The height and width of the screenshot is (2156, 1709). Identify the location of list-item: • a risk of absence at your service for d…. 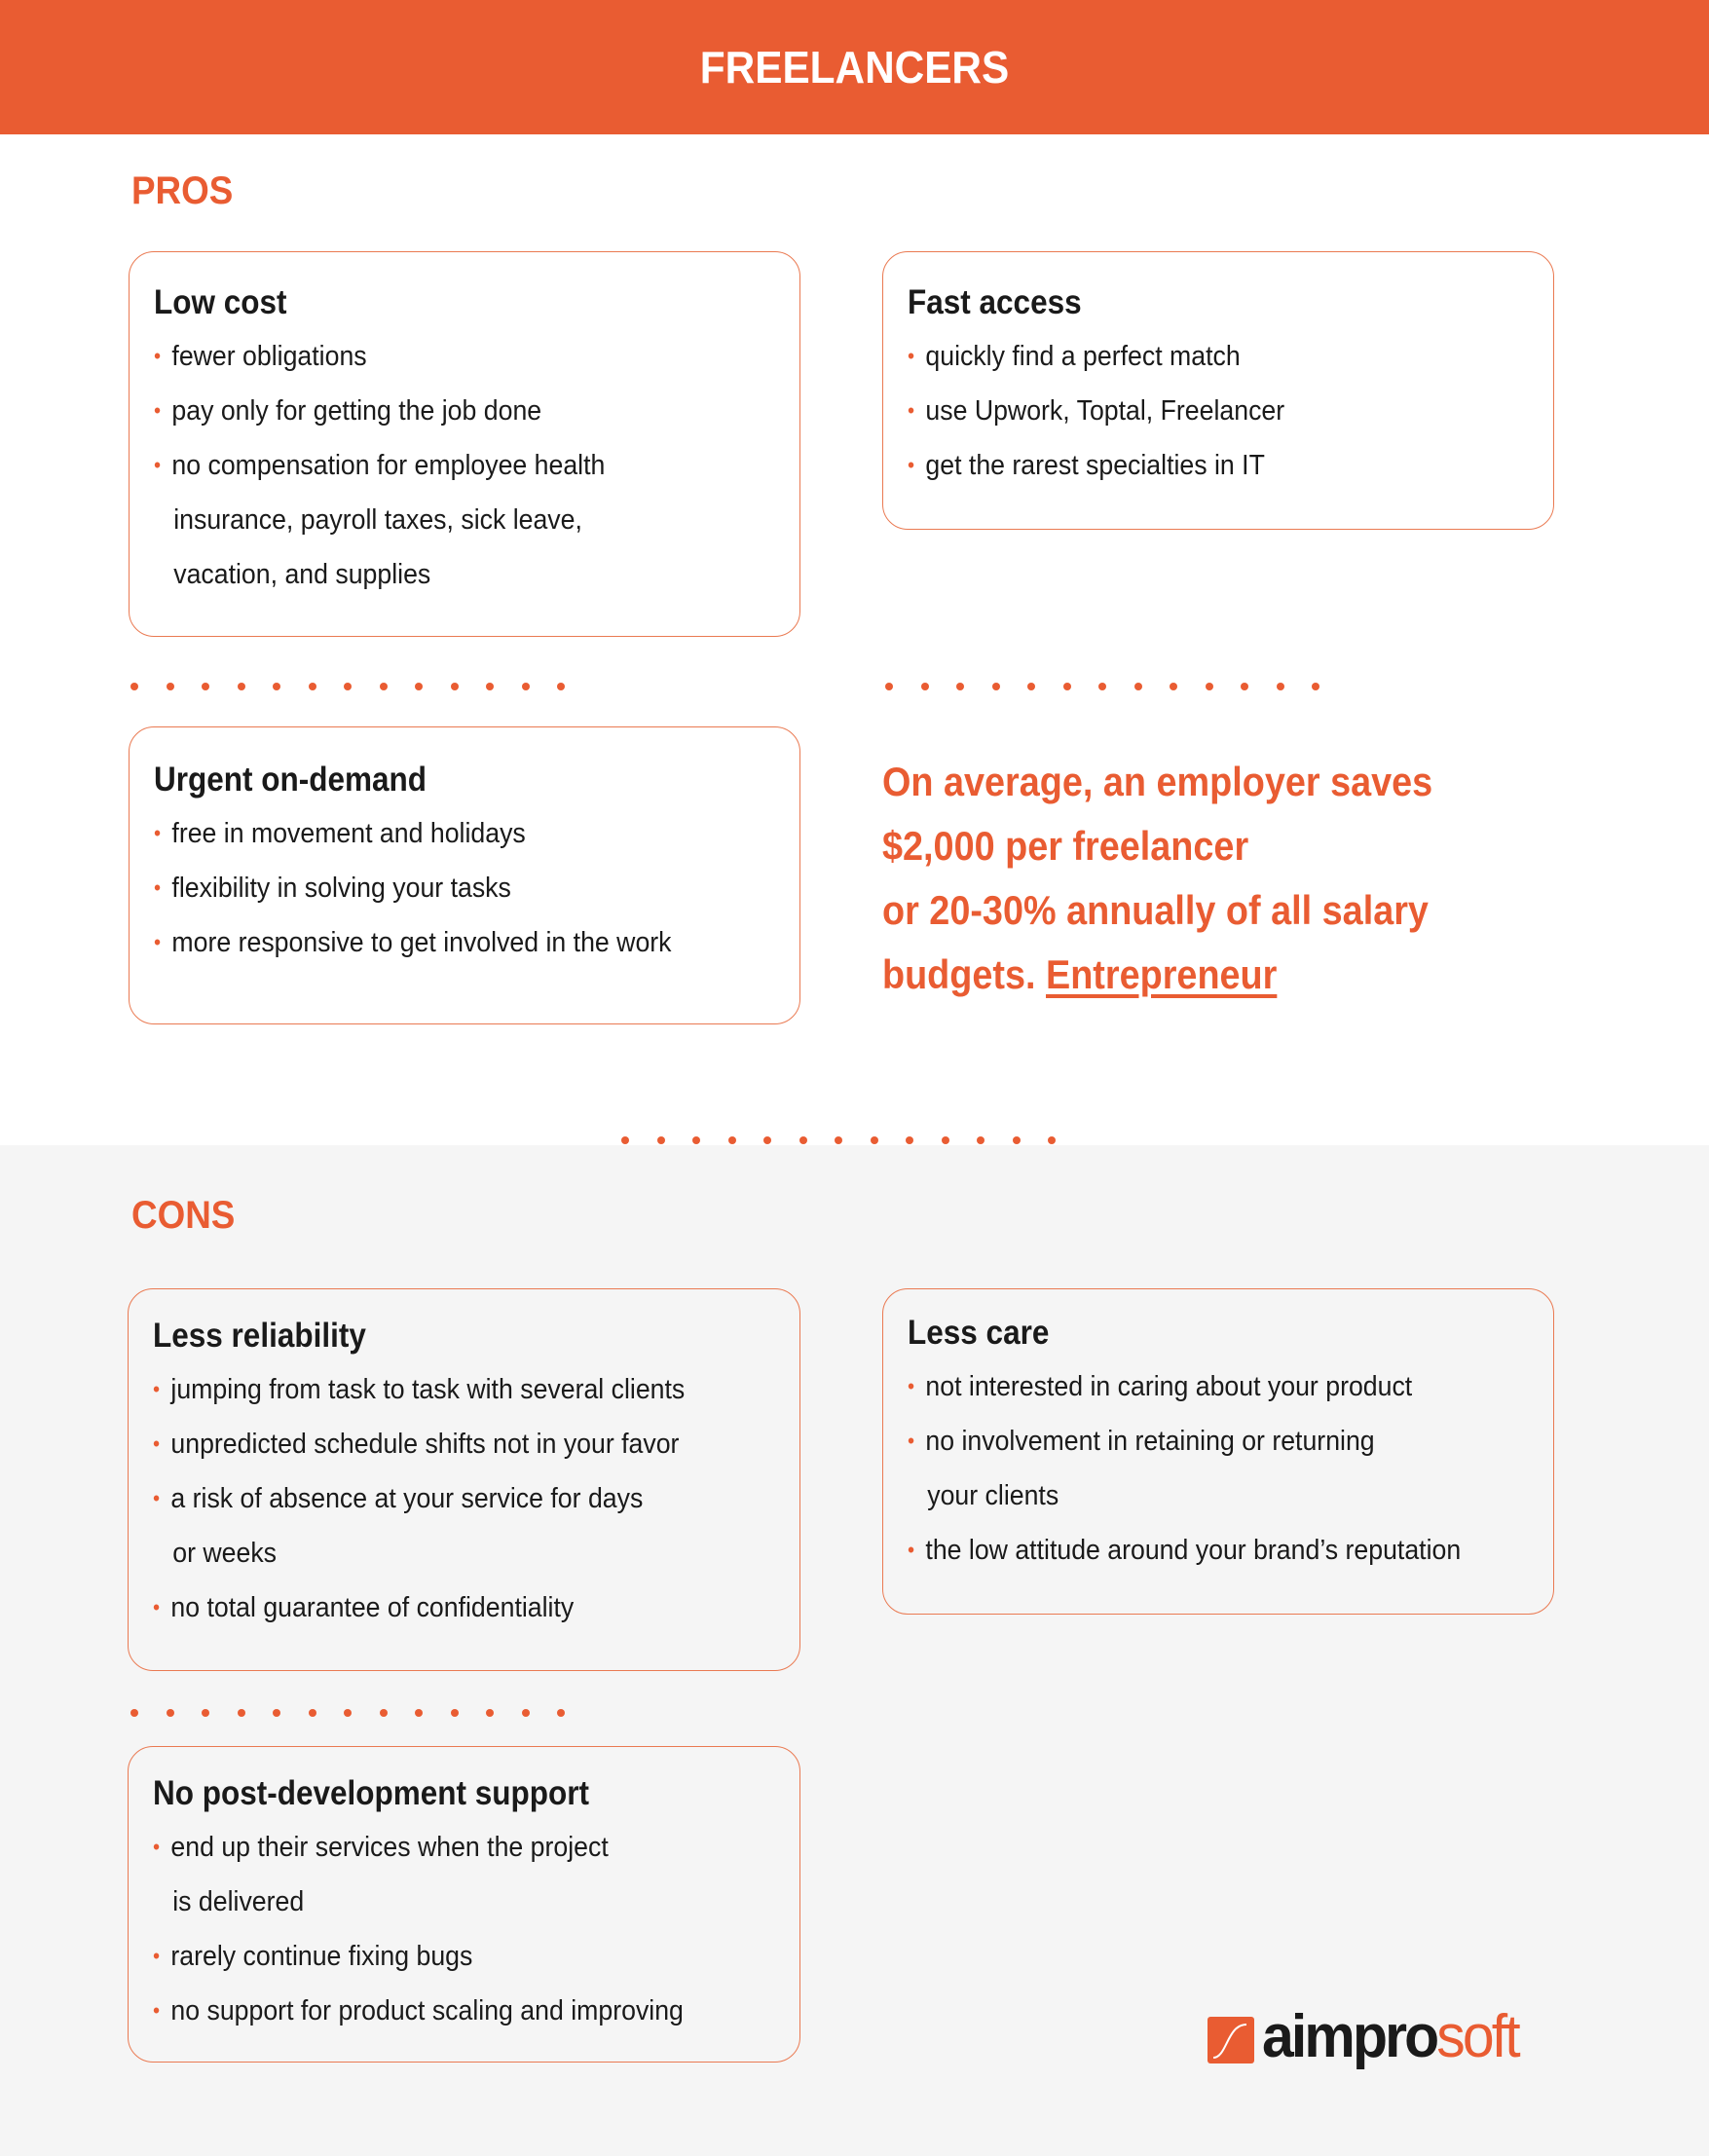
(450, 1526).